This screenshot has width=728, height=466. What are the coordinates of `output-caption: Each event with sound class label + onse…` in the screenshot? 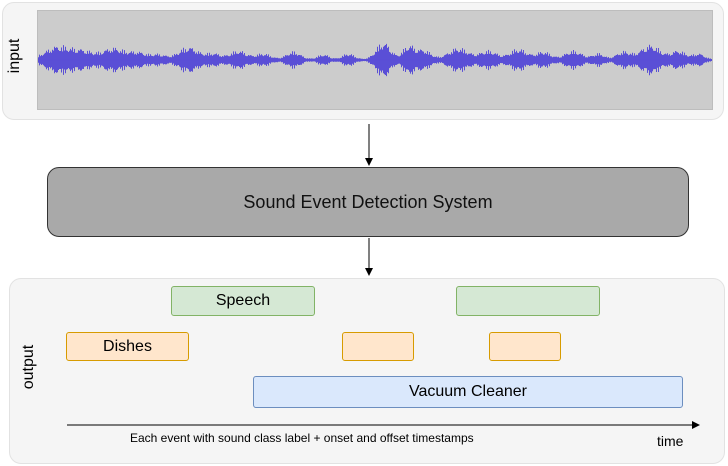 It's located at (302, 438).